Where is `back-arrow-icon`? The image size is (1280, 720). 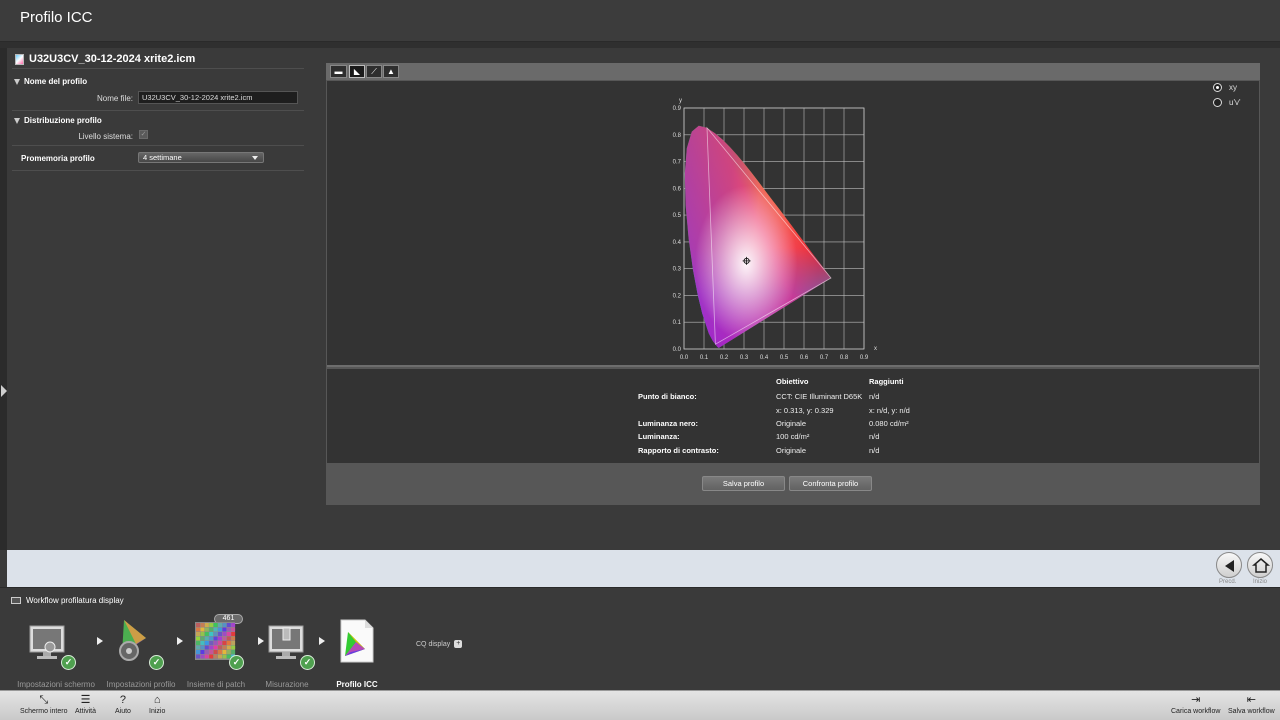
back-arrow-icon is located at coordinates (1229, 566).